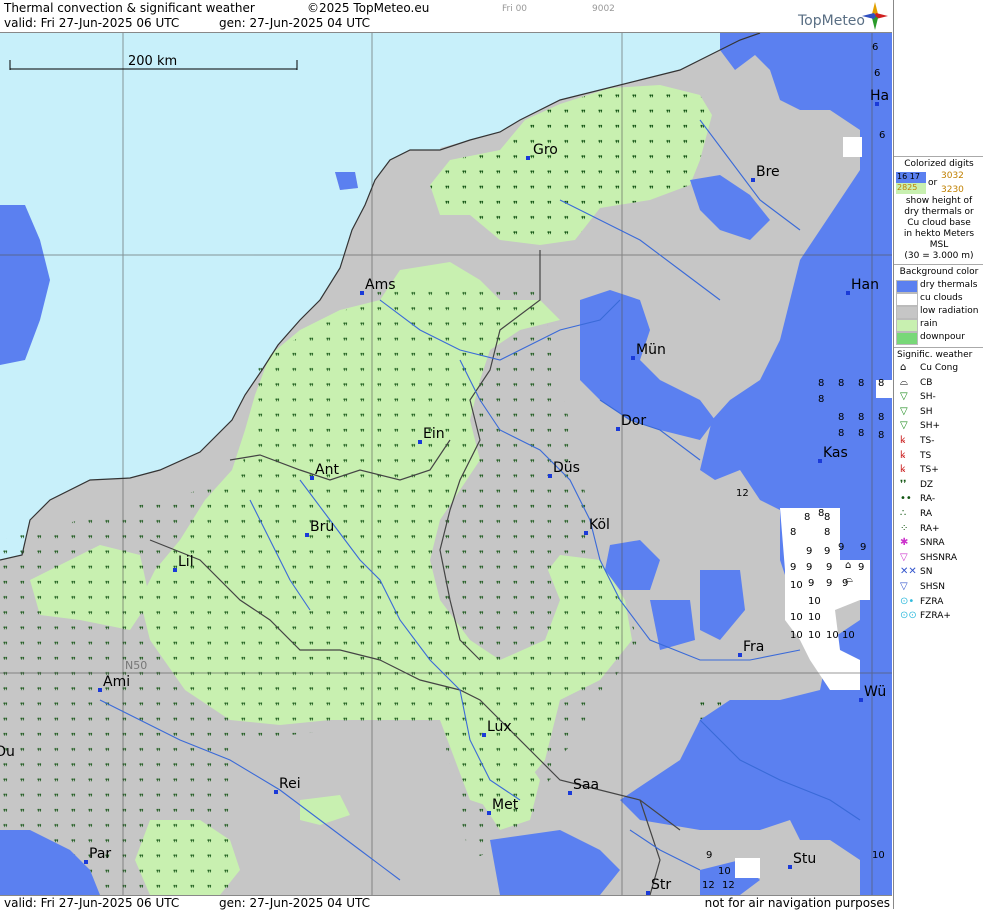 This screenshot has width=983, height=910. What do you see at coordinates (849, 579) in the screenshot?
I see `cb-symbol: ⌓` at bounding box center [849, 579].